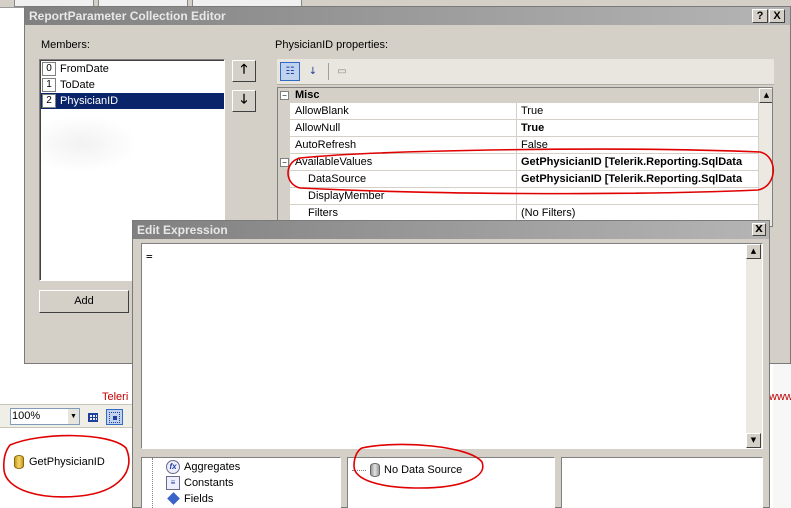  Describe the element at coordinates (209, 483) in the screenshot. I see `tree-item-label: Constants` at that location.